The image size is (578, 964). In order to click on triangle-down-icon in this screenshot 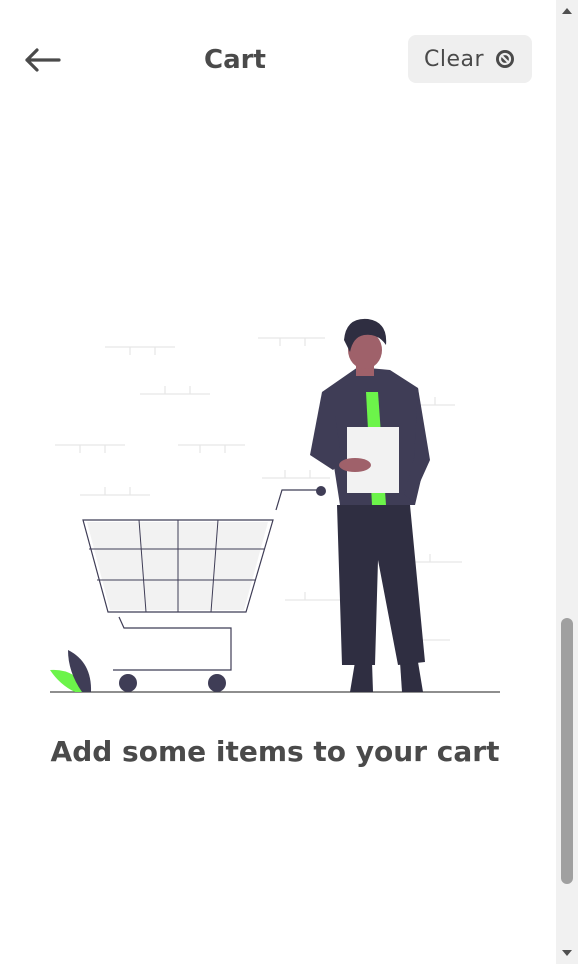, I will do `click(567, 953)`.